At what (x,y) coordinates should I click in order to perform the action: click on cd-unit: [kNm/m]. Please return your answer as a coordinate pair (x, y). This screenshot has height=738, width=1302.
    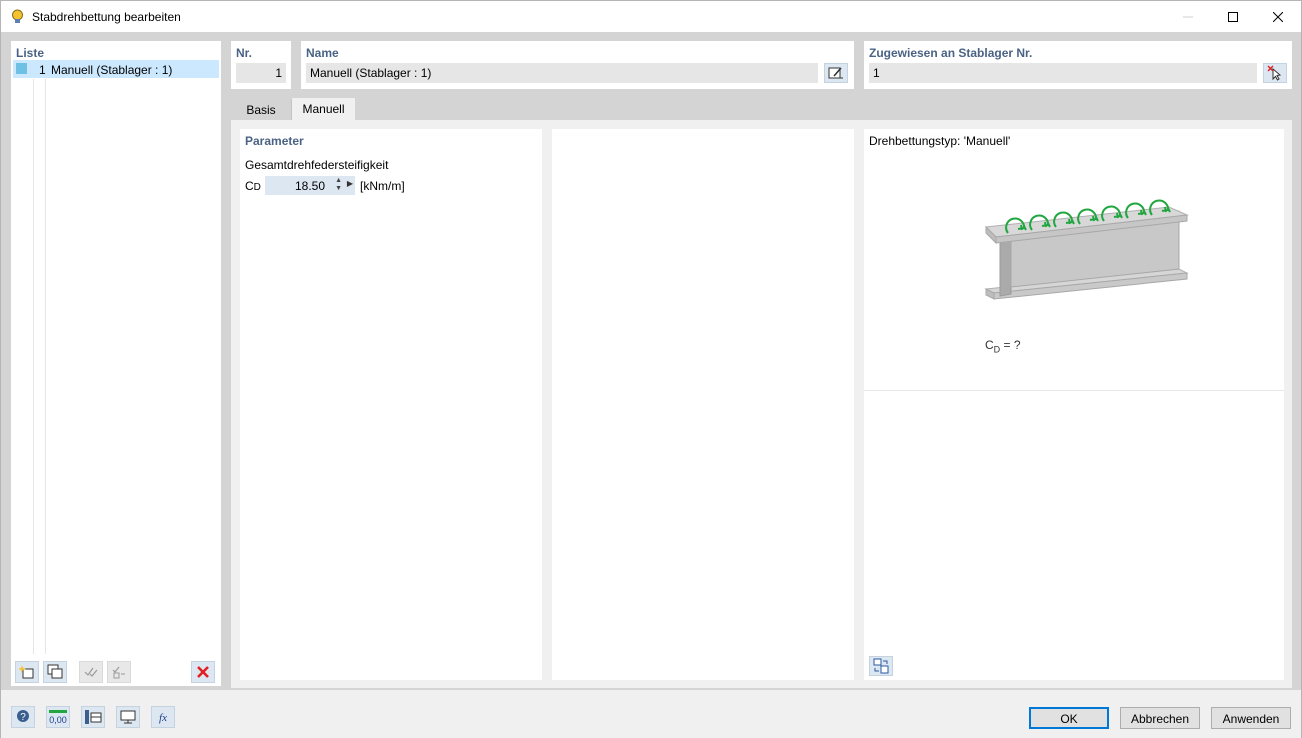
    Looking at the image, I should click on (382, 186).